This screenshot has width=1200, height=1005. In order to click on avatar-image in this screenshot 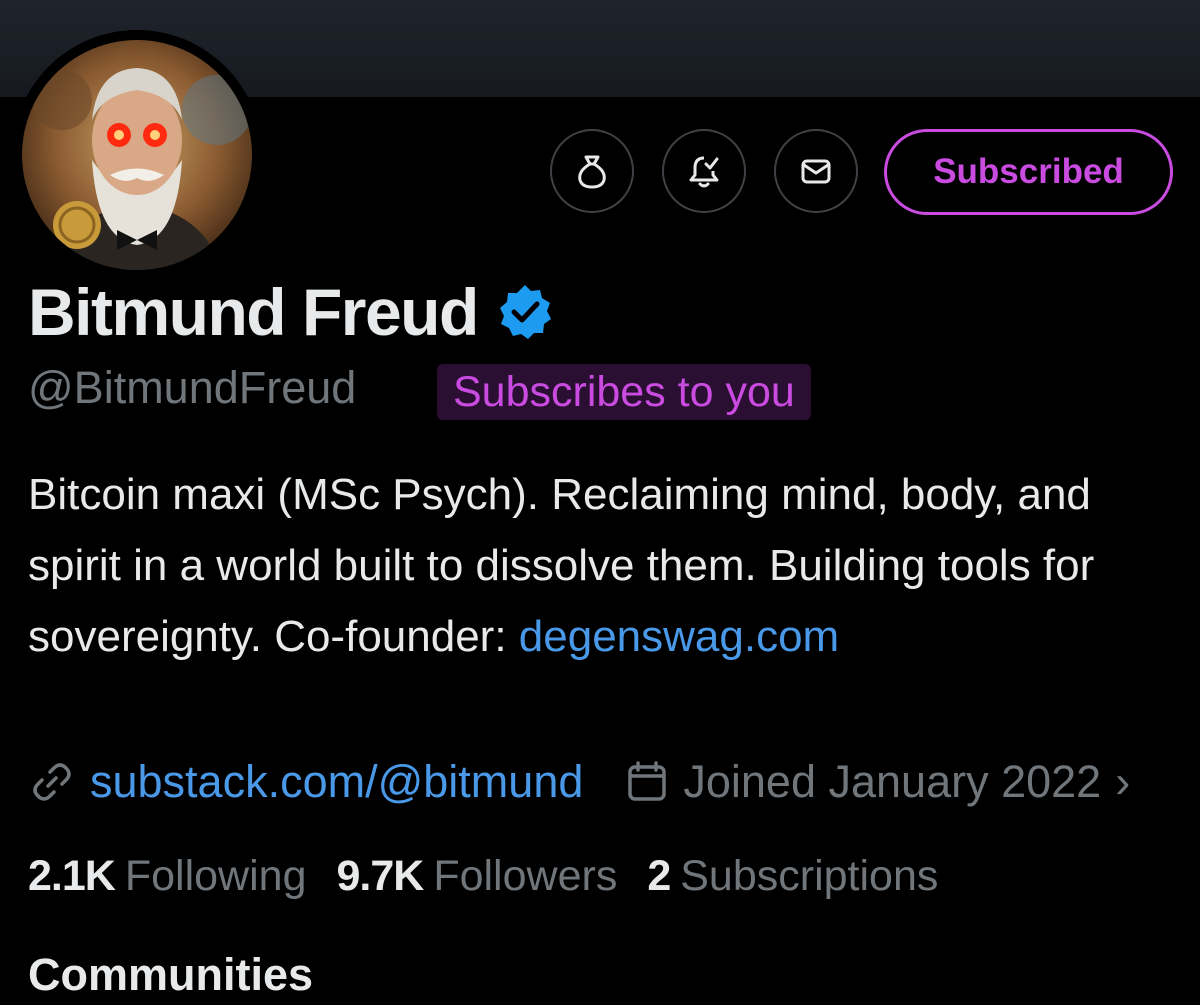, I will do `click(137, 155)`.